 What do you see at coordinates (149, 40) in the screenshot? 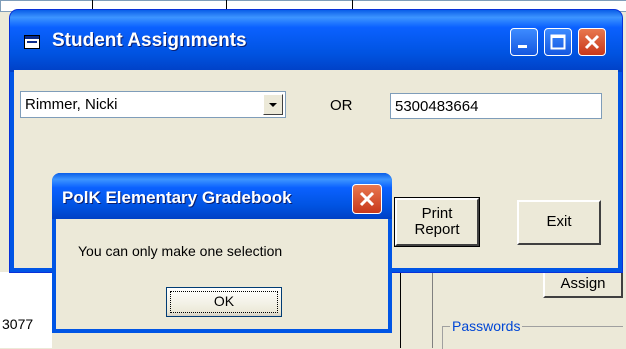
I see `window-title: Student Assignments` at bounding box center [149, 40].